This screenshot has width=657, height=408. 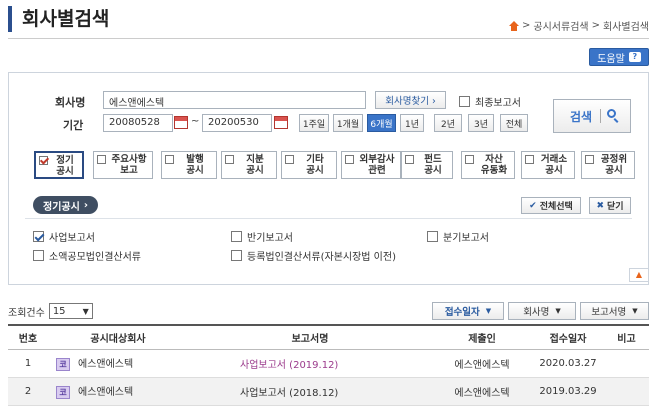 What do you see at coordinates (249, 165) in the screenshot?
I see `category-equity: 지분 공시` at bounding box center [249, 165].